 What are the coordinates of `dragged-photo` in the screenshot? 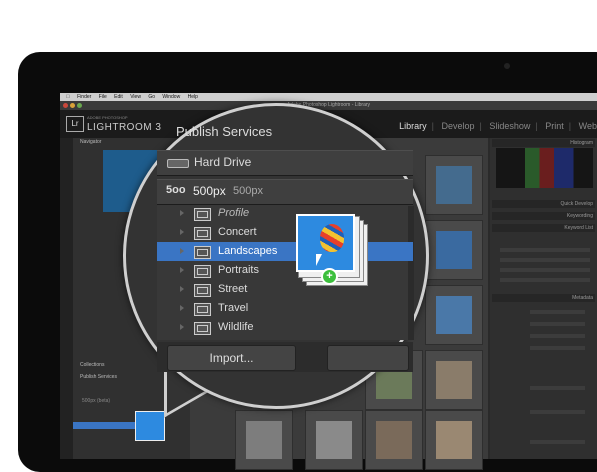 It's located at (325, 243).